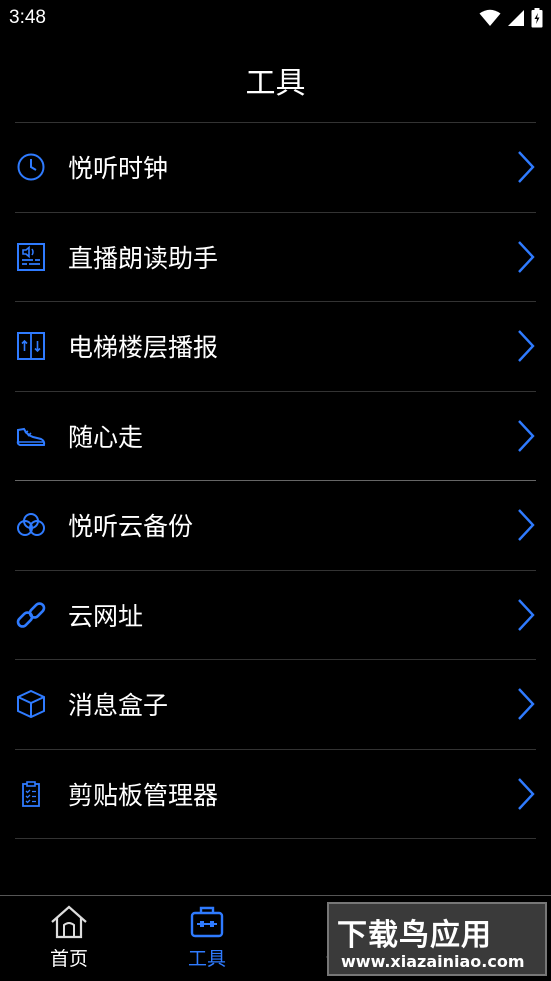 The height and width of the screenshot is (981, 551). Describe the element at coordinates (490, 18) in the screenshot. I see `wifi-icon` at that location.